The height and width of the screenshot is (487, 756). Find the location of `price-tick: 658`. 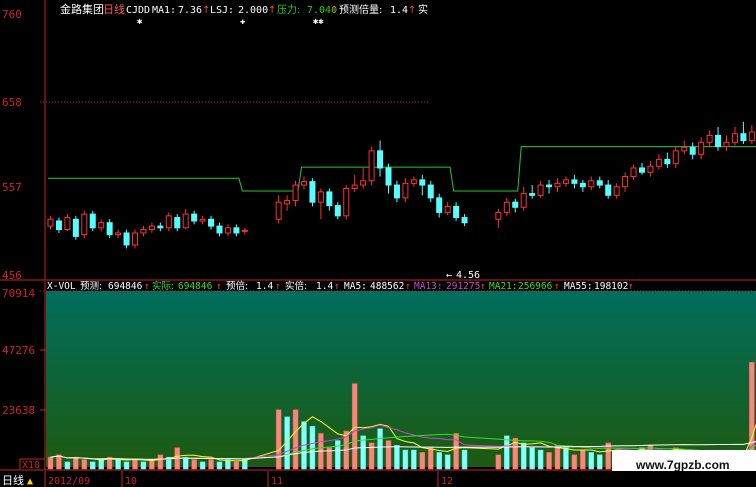

price-tick: 658 is located at coordinates (12, 102).